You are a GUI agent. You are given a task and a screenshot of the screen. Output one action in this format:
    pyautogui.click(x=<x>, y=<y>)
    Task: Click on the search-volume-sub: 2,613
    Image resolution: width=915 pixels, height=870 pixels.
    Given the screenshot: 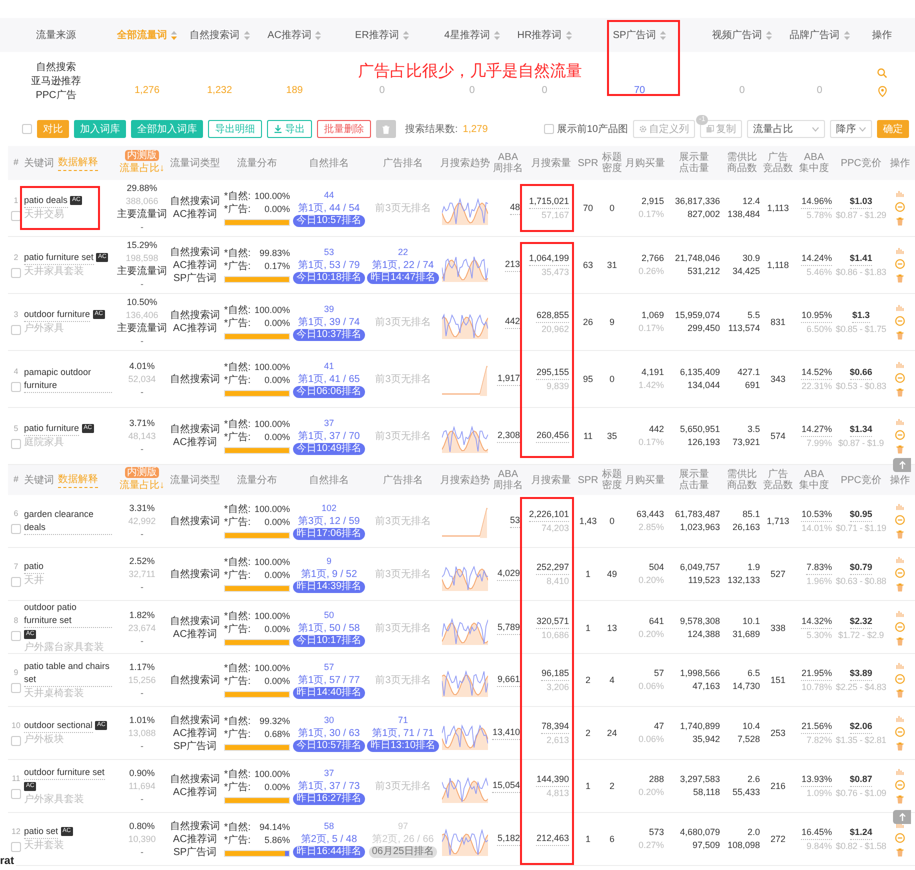 What is the action you would take?
    pyautogui.click(x=557, y=740)
    